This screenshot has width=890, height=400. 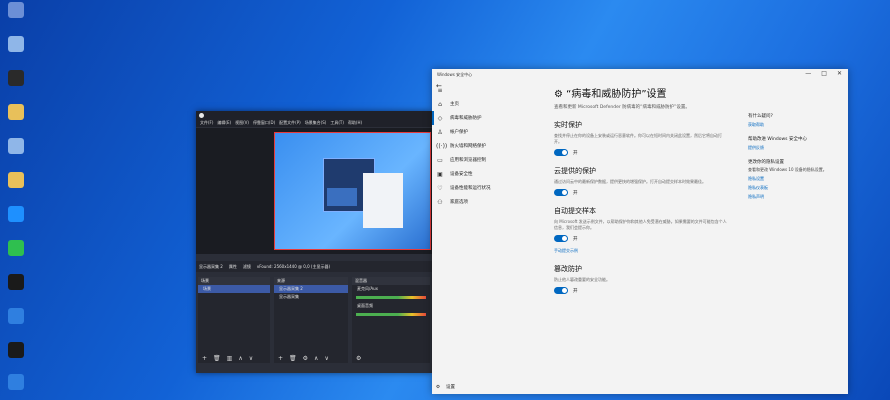 I want to click on nav-item: ▣ 设备安全性, so click(x=488, y=174).